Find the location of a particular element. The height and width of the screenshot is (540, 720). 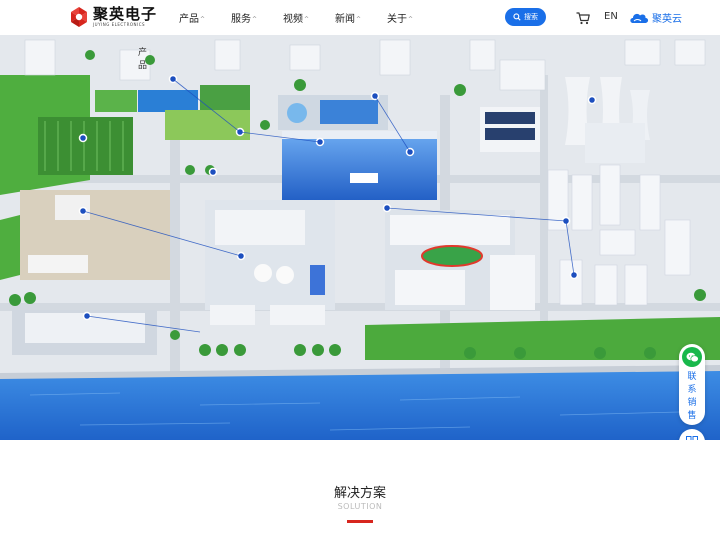

nav-products: 产品^ is located at coordinates (192, 17).